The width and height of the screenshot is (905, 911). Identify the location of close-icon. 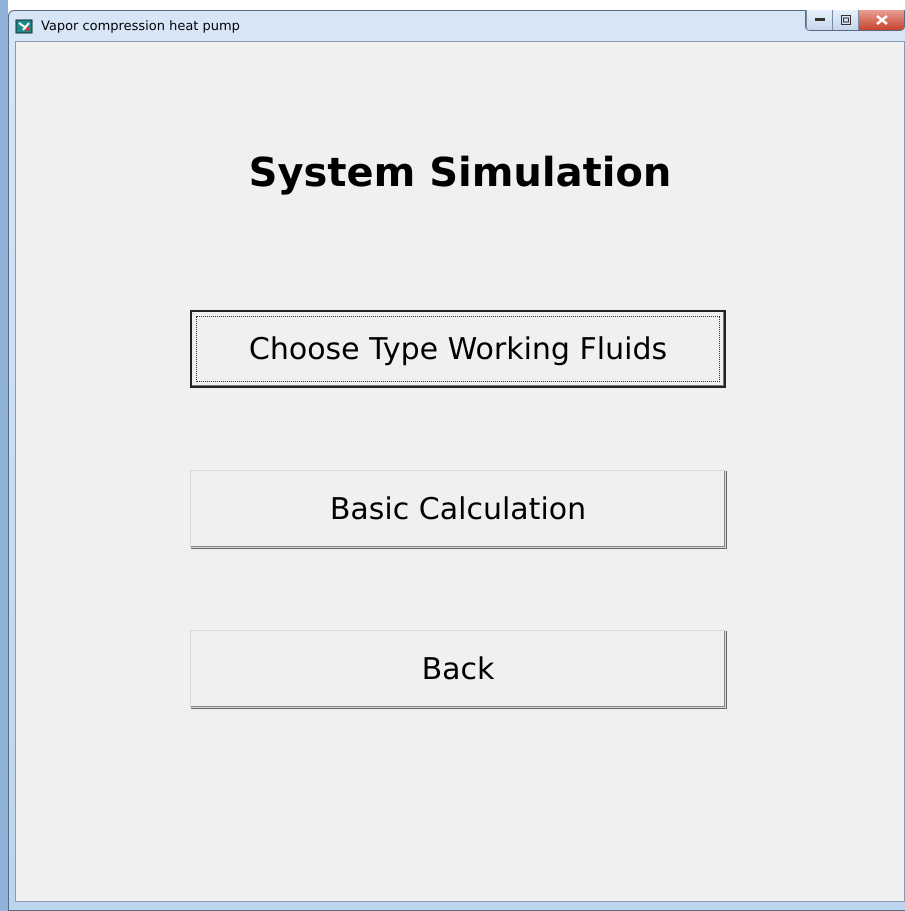
(882, 20).